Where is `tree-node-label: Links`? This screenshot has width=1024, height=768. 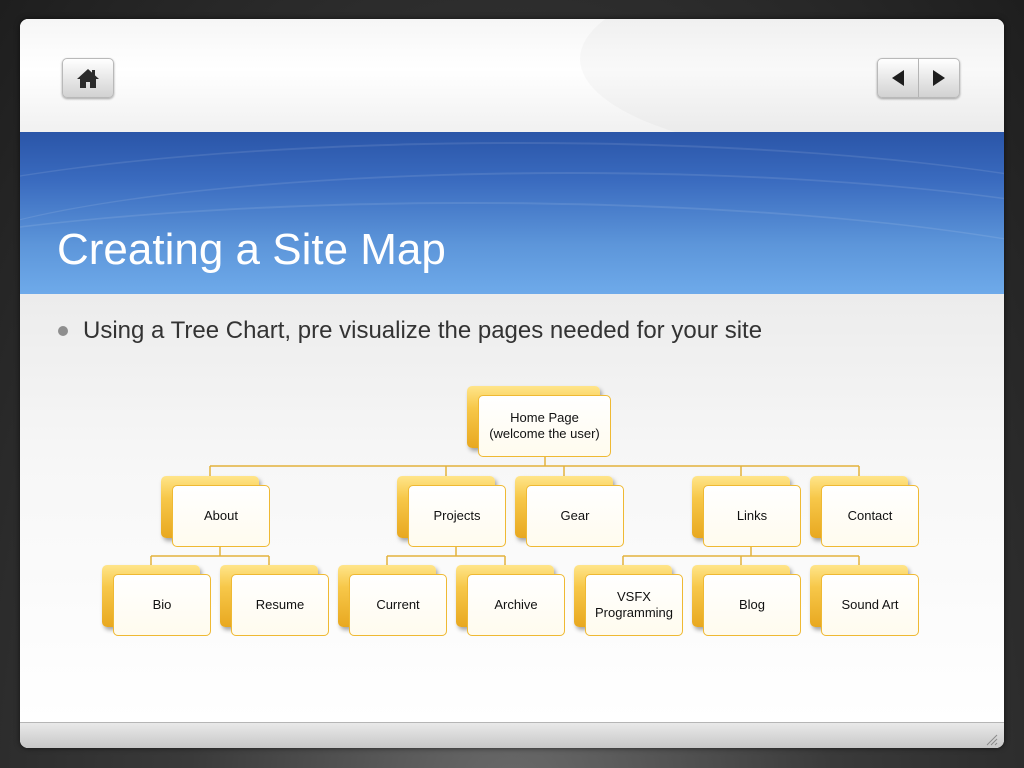
tree-node-label: Links is located at coordinates (752, 516).